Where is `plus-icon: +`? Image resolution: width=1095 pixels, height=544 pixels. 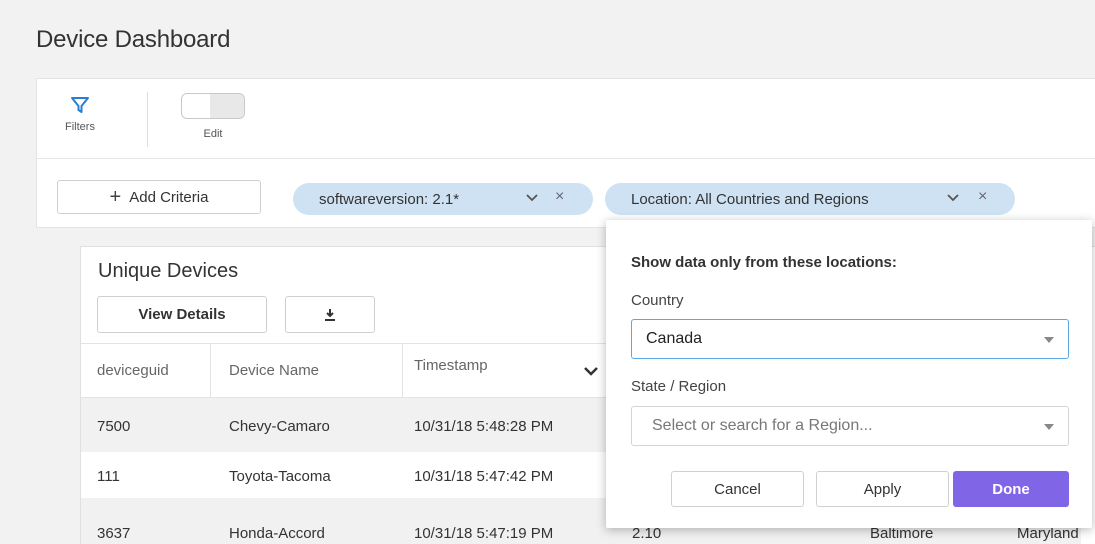
plus-icon: + is located at coordinates (115, 196).